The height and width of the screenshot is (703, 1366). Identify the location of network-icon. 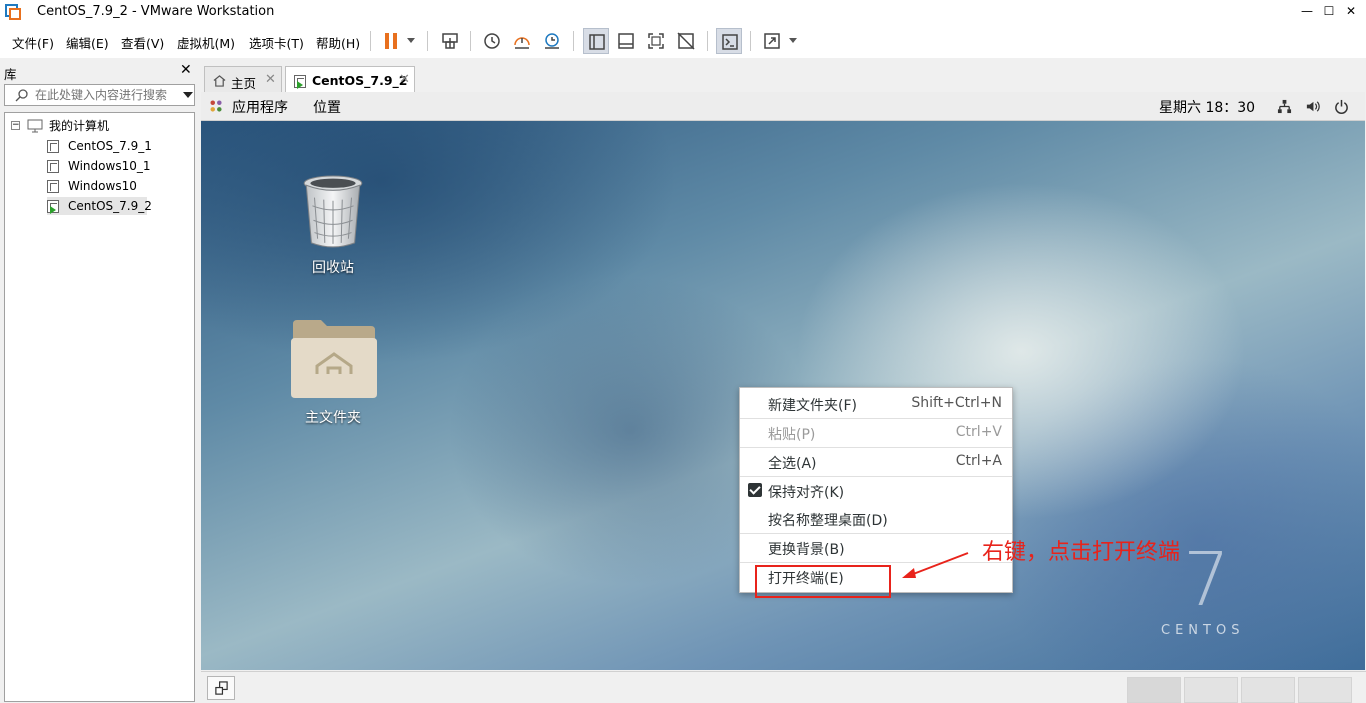
(1284, 106).